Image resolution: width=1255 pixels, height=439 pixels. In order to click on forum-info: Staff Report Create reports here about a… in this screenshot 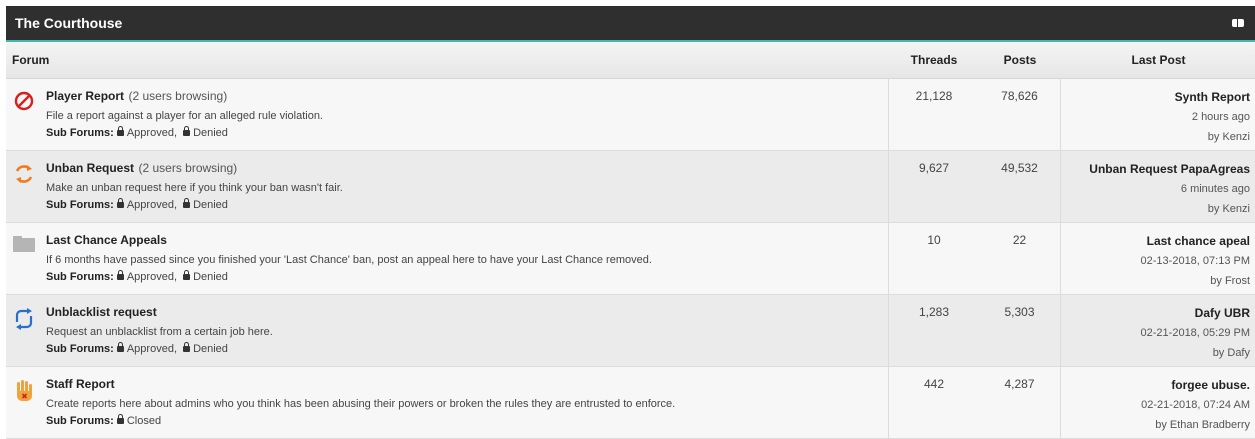, I will do `click(465, 402)`.